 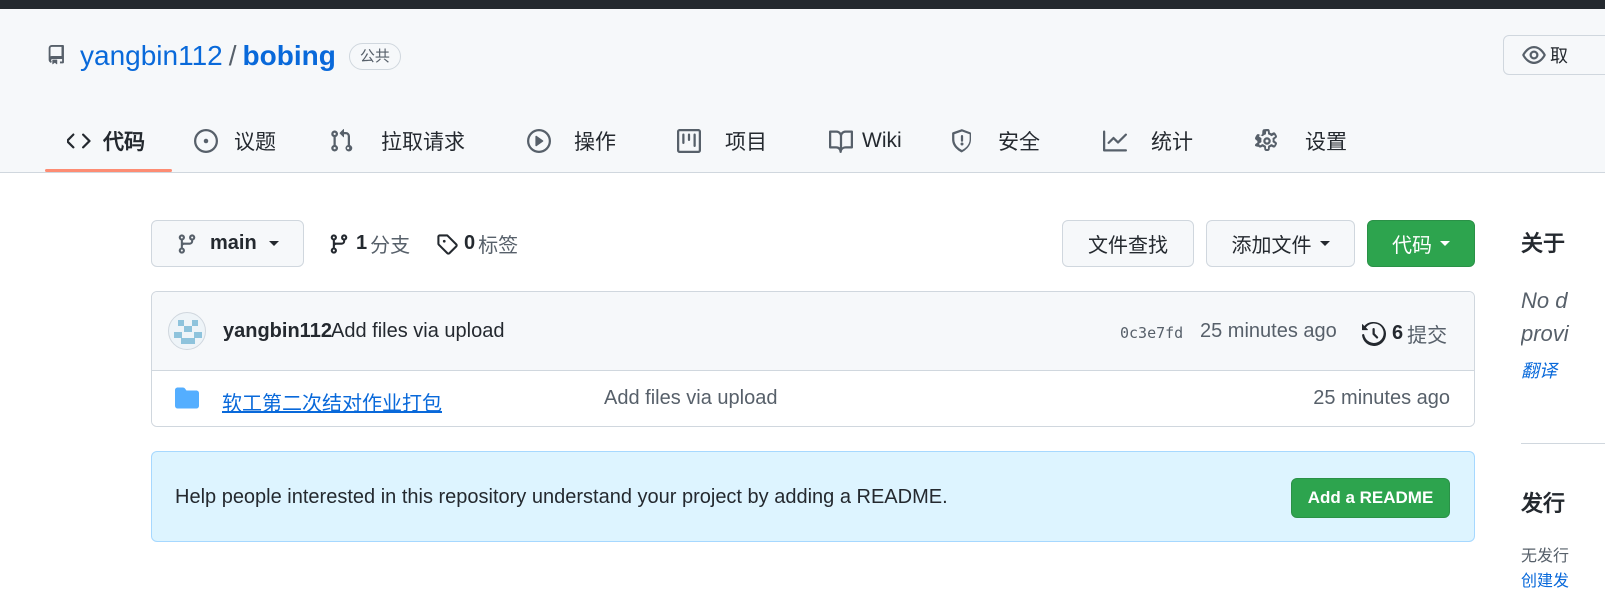 What do you see at coordinates (56, 55) in the screenshot?
I see `repo-icon` at bounding box center [56, 55].